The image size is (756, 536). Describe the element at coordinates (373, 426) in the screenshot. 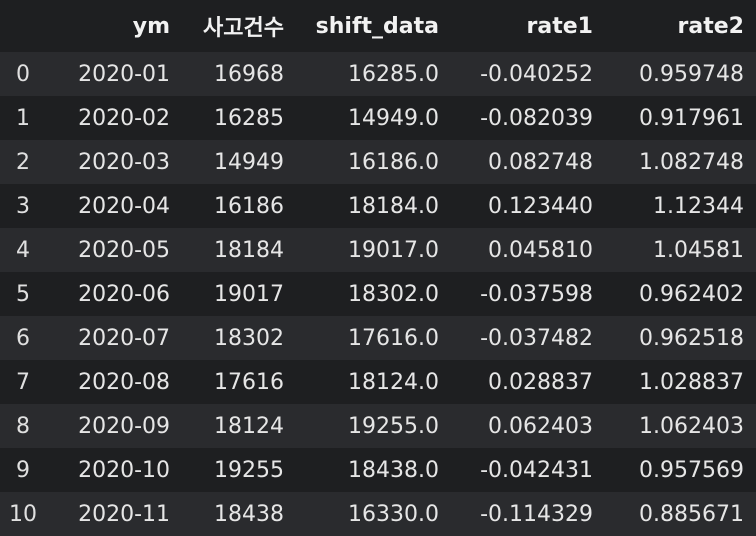

I see `cell-shift-data: 19255.0` at that location.